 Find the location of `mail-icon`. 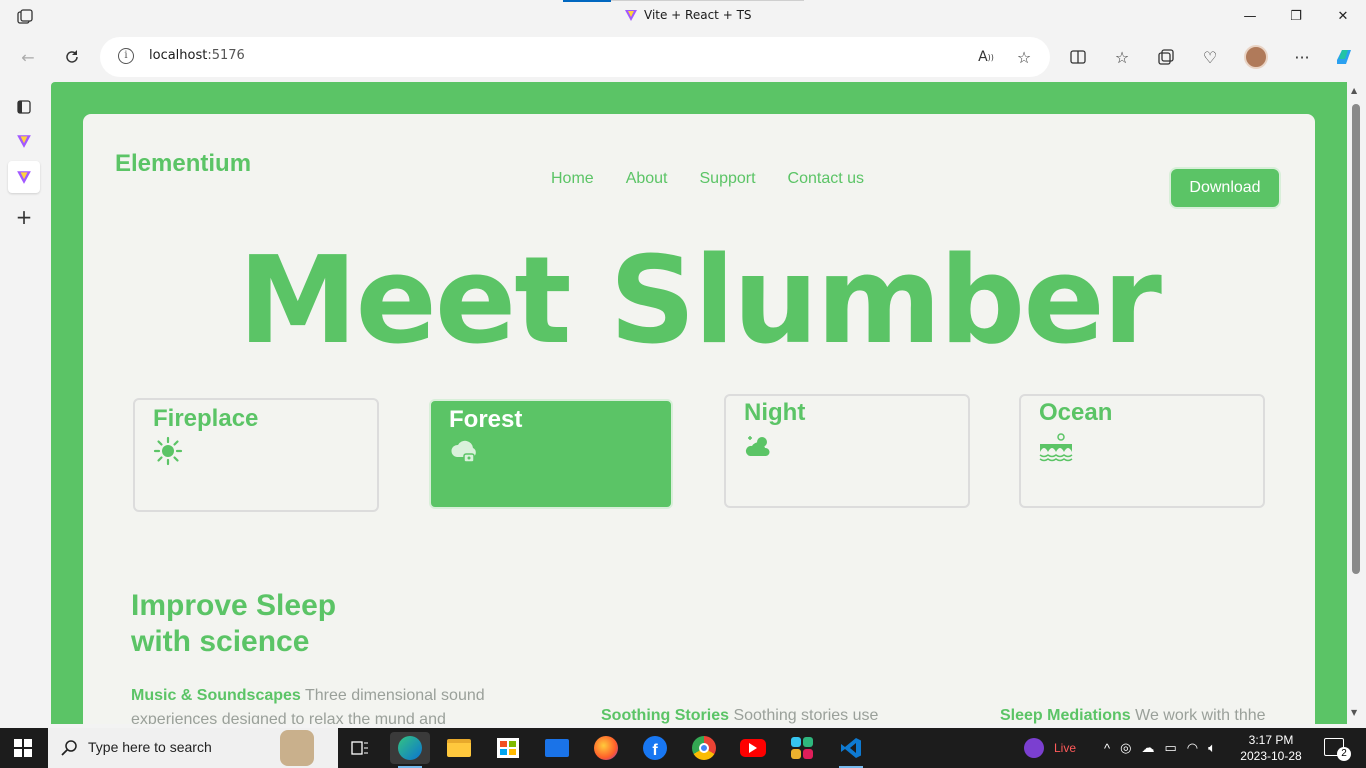

mail-icon is located at coordinates (557, 748).